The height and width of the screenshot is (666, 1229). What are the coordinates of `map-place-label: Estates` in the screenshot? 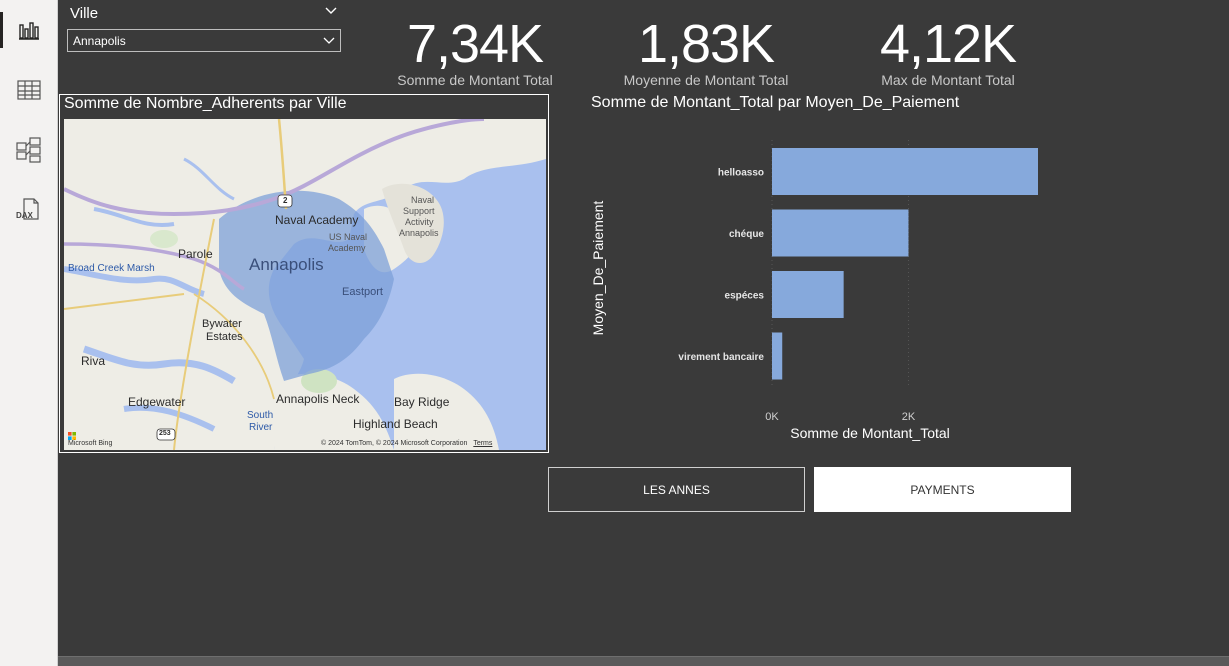 It's located at (224, 337).